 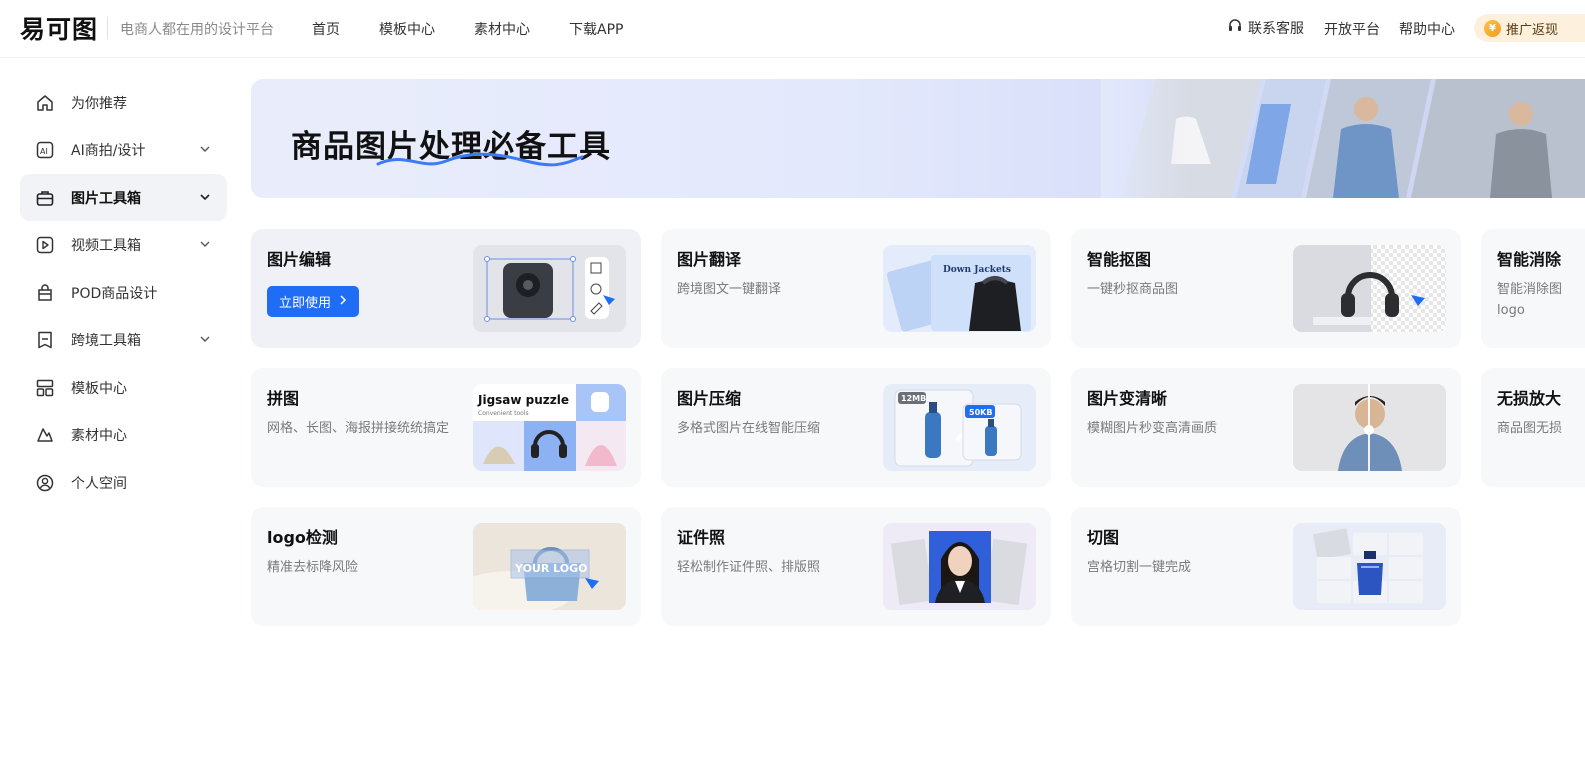 What do you see at coordinates (503, 413) in the screenshot?
I see `thumb-subtitle: Convenient tools` at bounding box center [503, 413].